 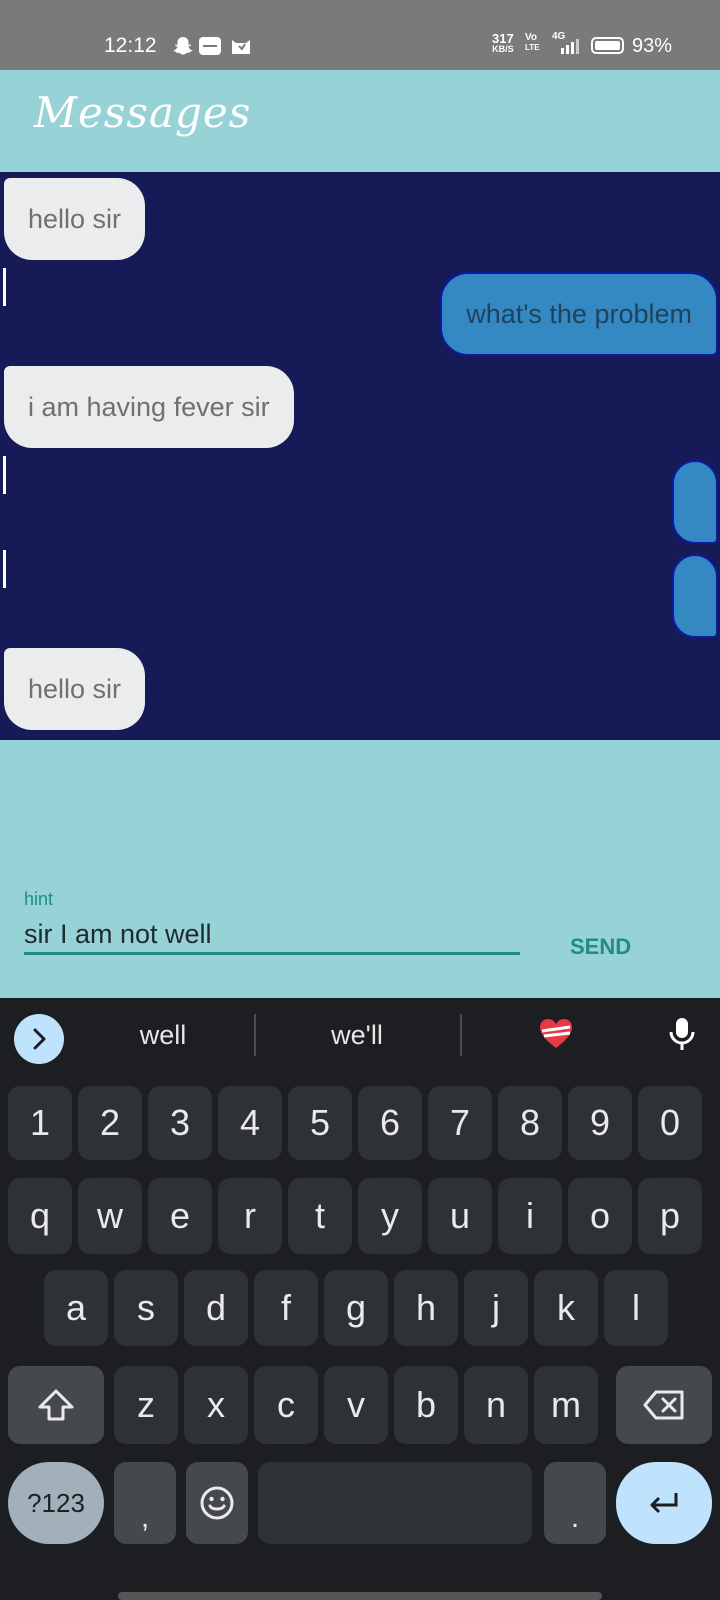 I want to click on status-bar: 12:12 317 KB/S Vo LTE 4G 93%, so click(x=360, y=35).